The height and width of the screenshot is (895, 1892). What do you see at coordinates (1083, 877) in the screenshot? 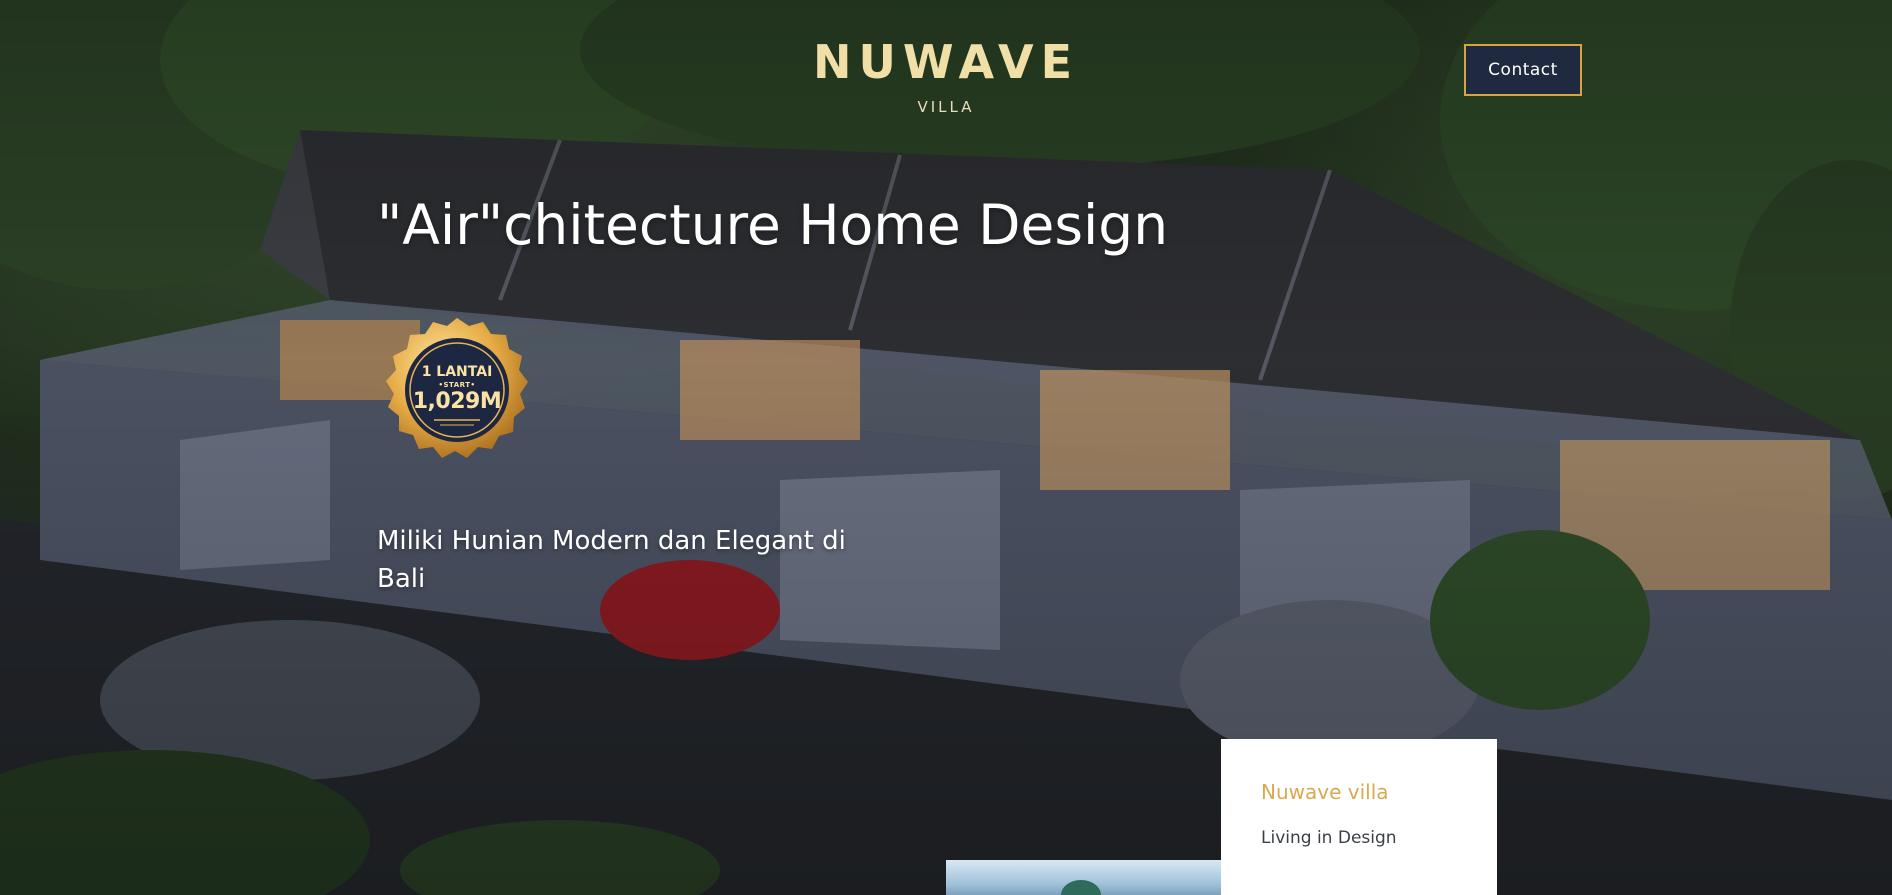
I see `gallery-photo-thumbnail` at bounding box center [1083, 877].